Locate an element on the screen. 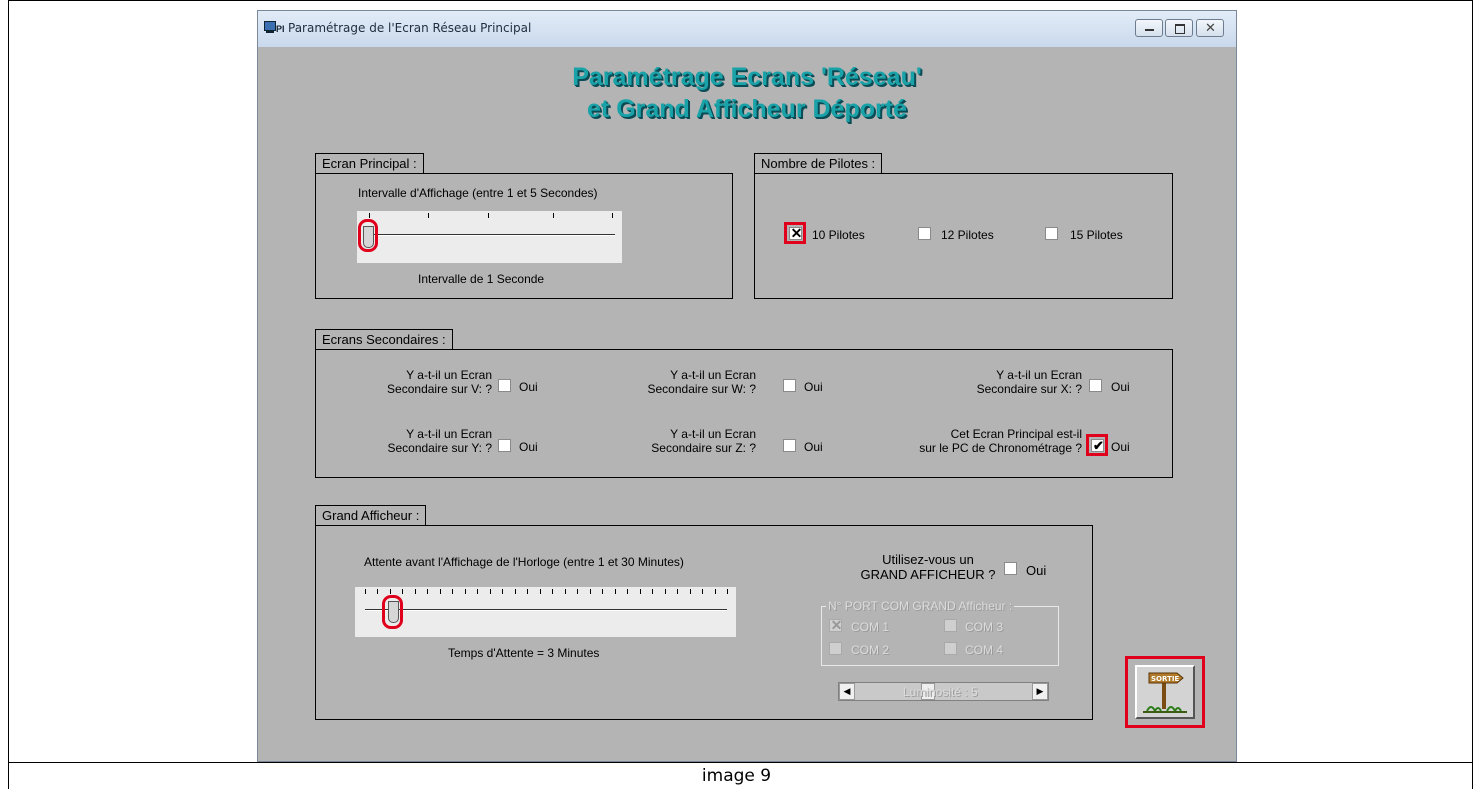 Image resolution: width=1473 pixels, height=789 pixels. com4-checkbox is located at coordinates (950, 648).